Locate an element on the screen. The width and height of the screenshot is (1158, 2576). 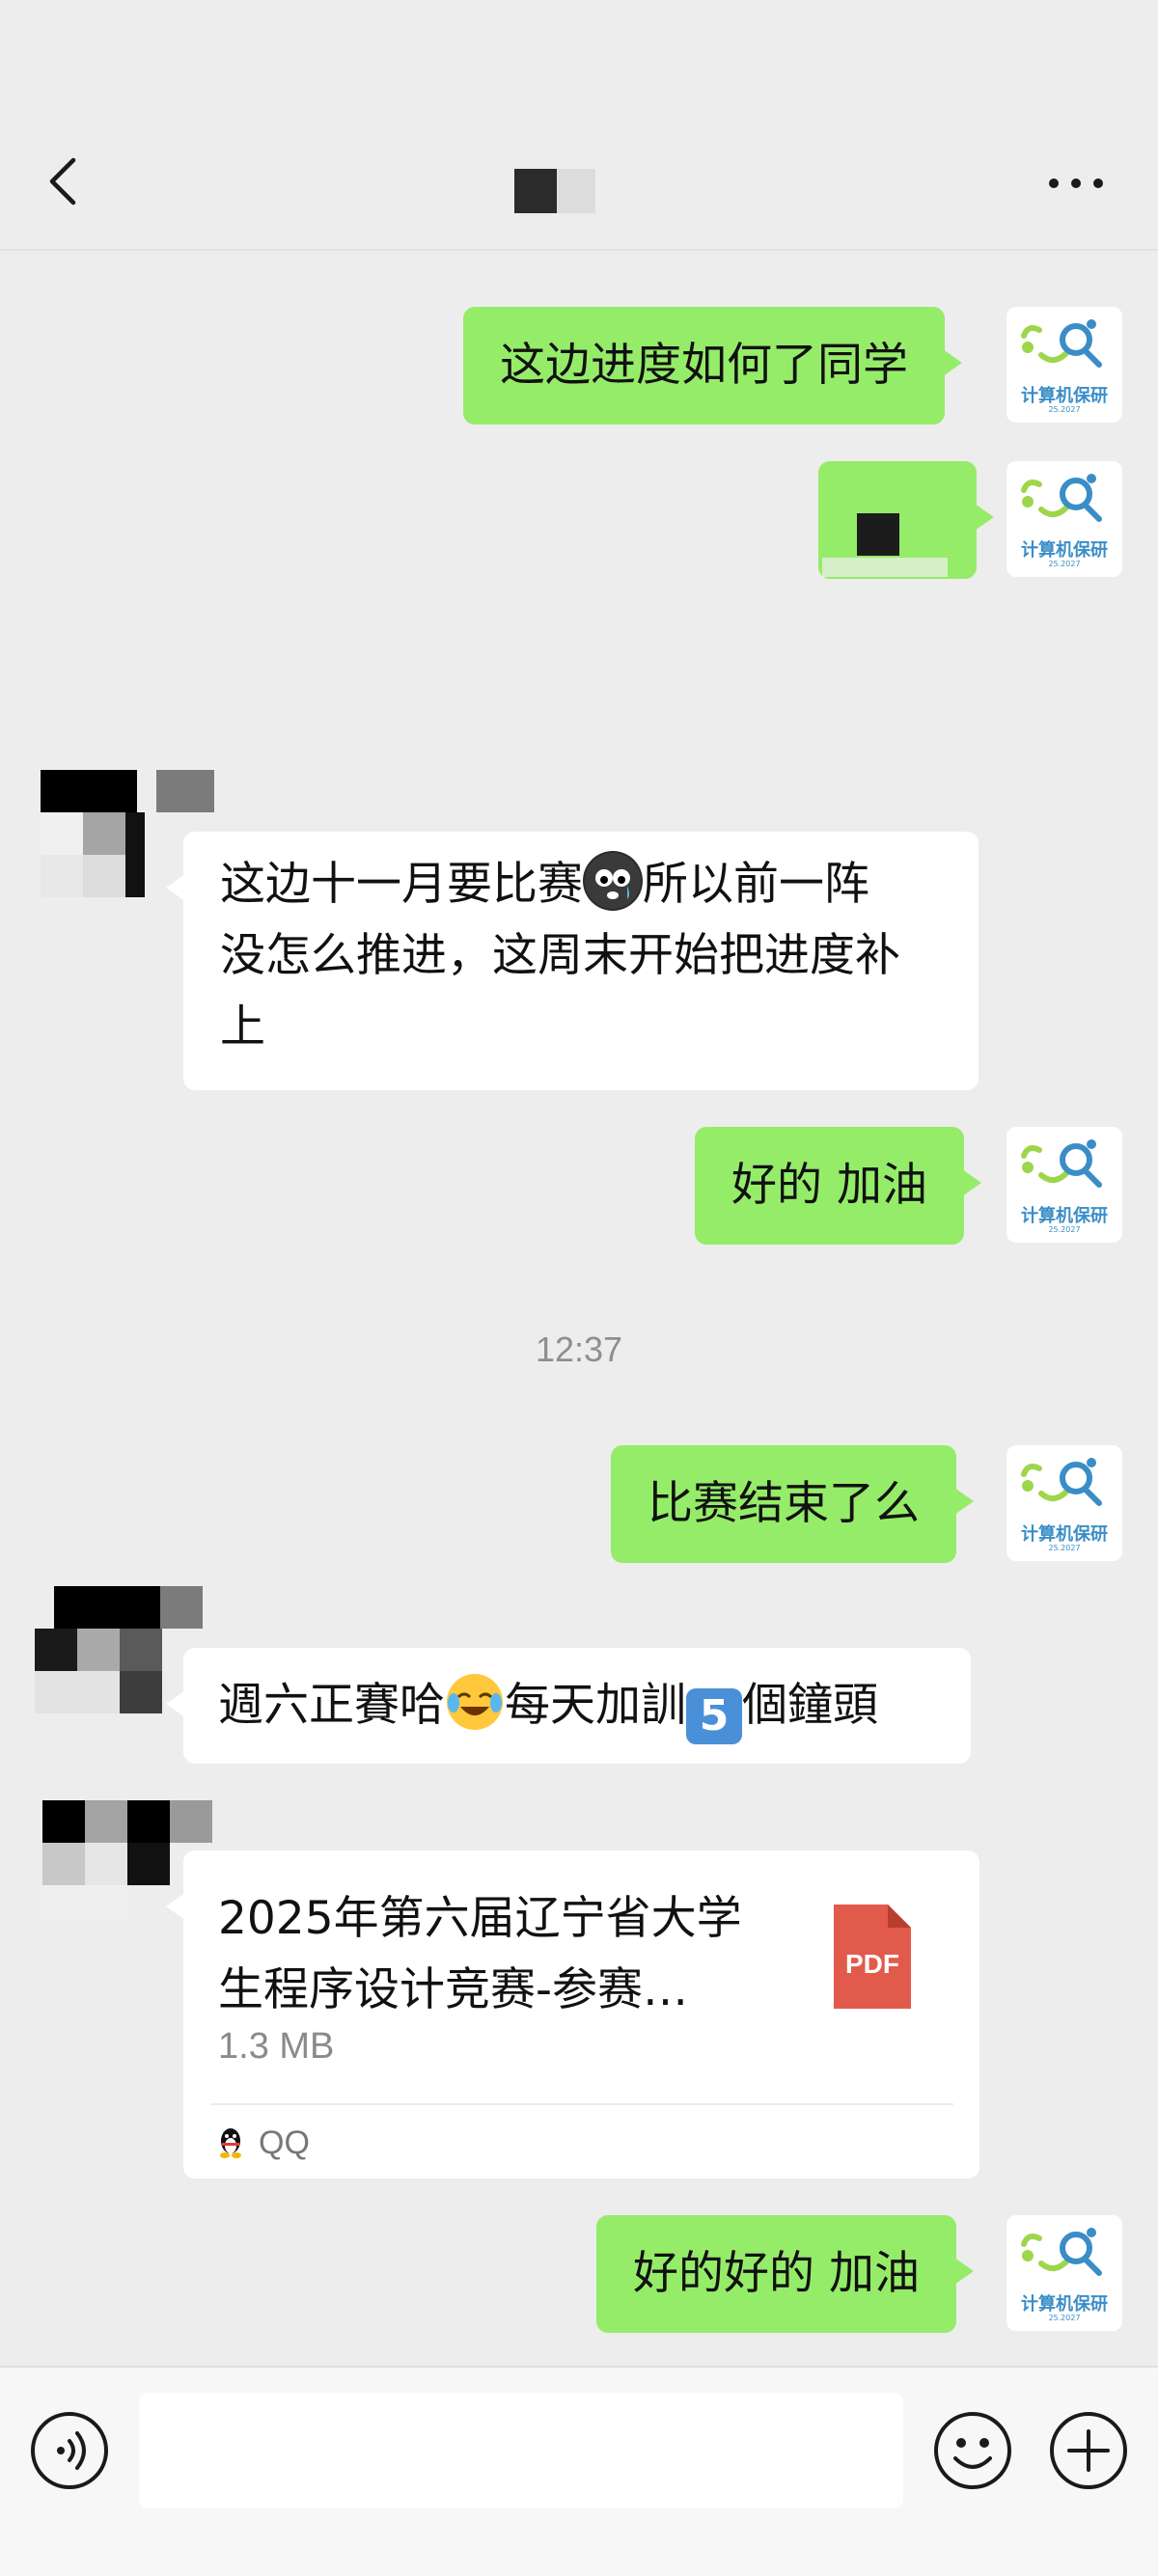
plus-button is located at coordinates (1088, 2450).